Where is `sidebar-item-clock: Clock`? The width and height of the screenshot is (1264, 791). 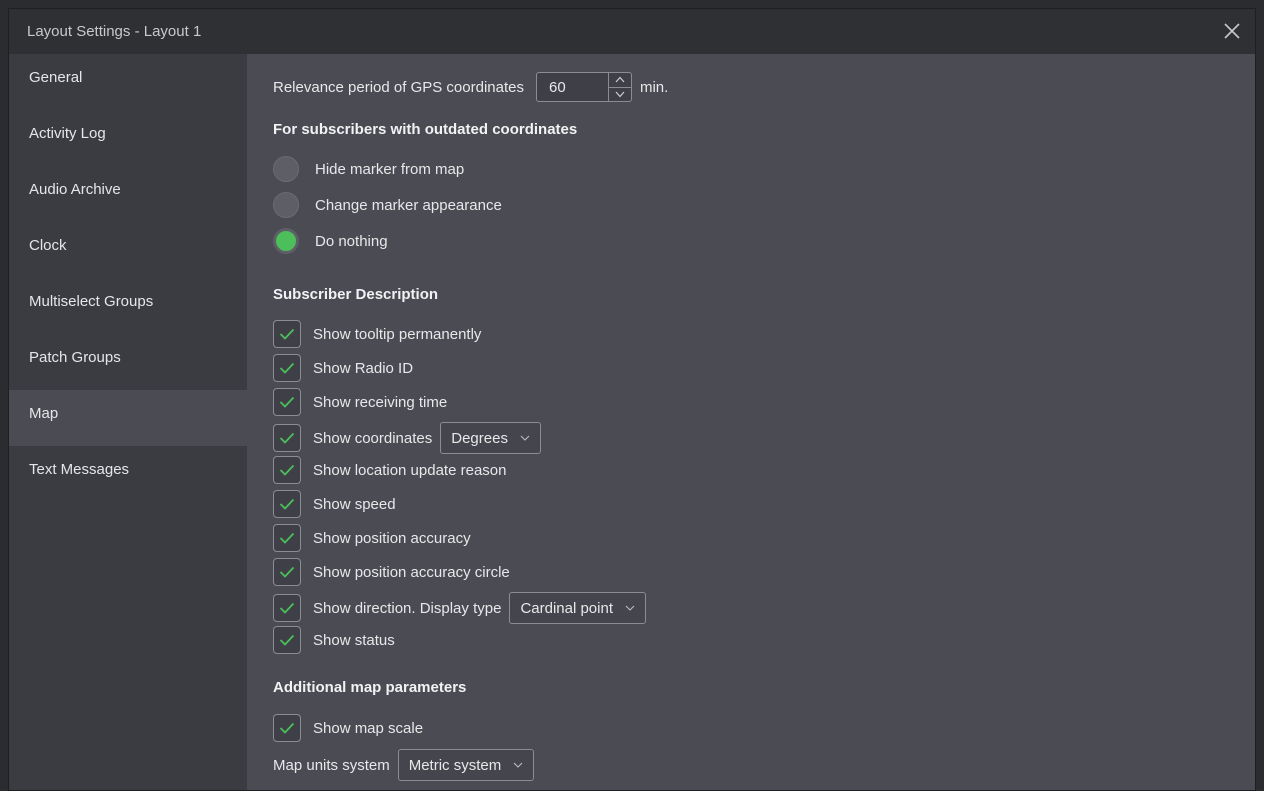 sidebar-item-clock: Clock is located at coordinates (128, 250).